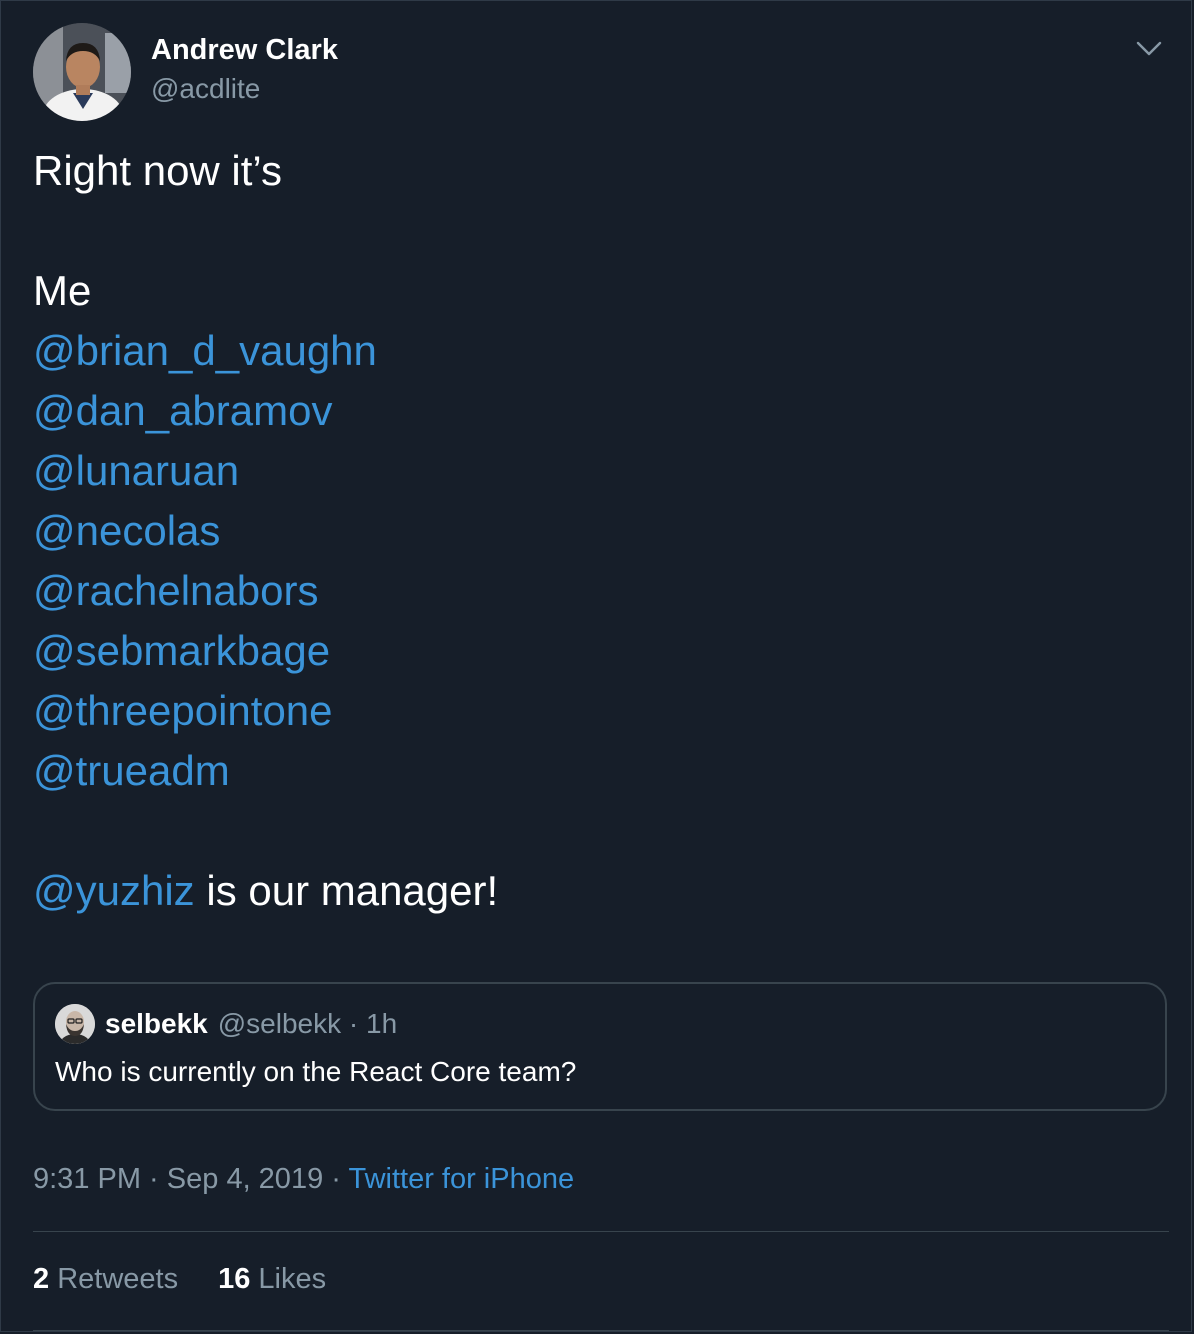 This screenshot has width=1194, height=1334. What do you see at coordinates (346, 890) in the screenshot?
I see `tweet-closing-text: is our manager!` at bounding box center [346, 890].